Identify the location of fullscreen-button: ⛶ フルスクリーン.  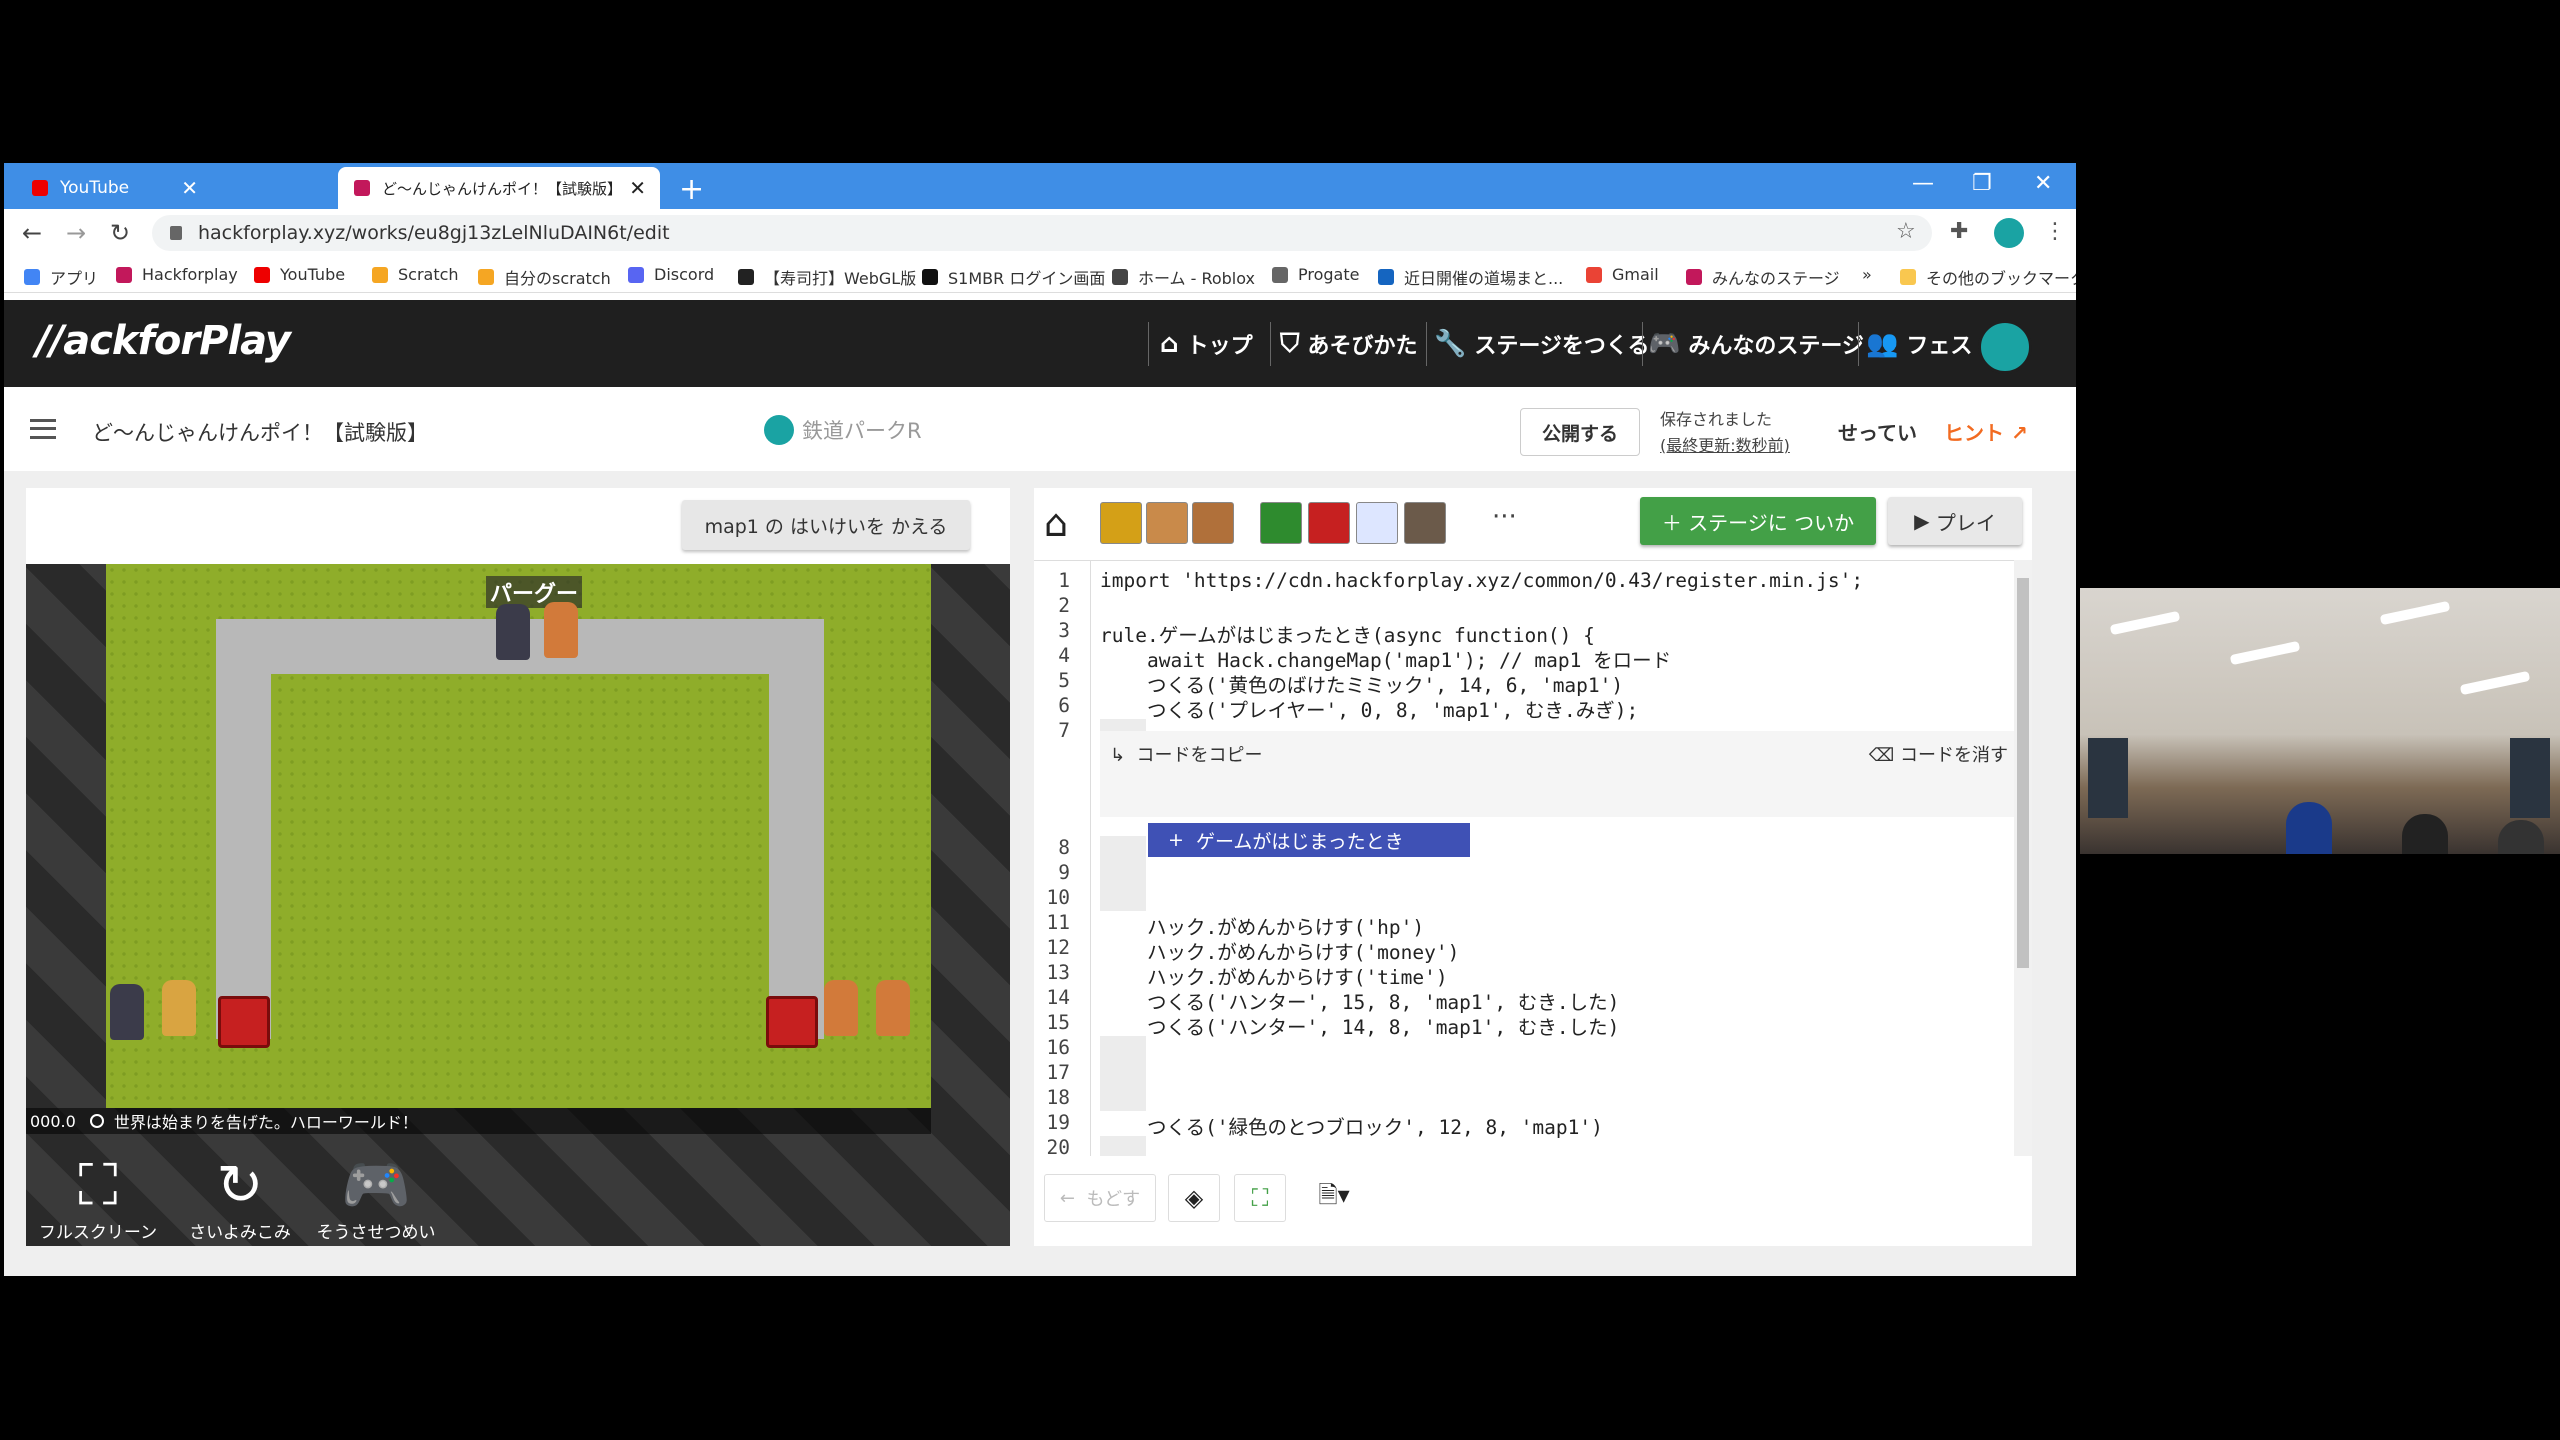
(98, 1199).